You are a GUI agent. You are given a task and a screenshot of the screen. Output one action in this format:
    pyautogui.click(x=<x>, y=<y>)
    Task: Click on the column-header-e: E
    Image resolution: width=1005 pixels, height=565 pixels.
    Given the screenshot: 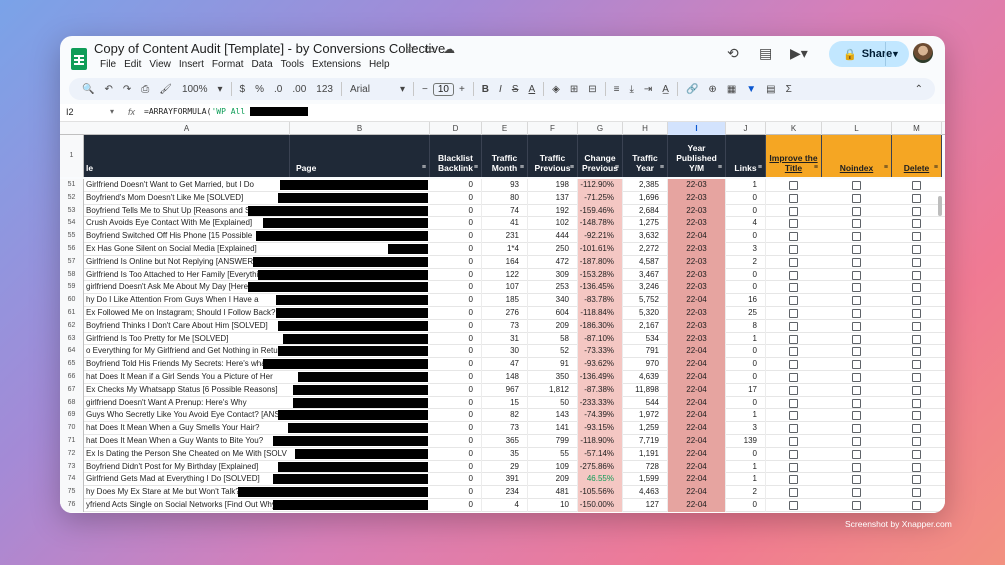 What is the action you would take?
    pyautogui.click(x=505, y=128)
    